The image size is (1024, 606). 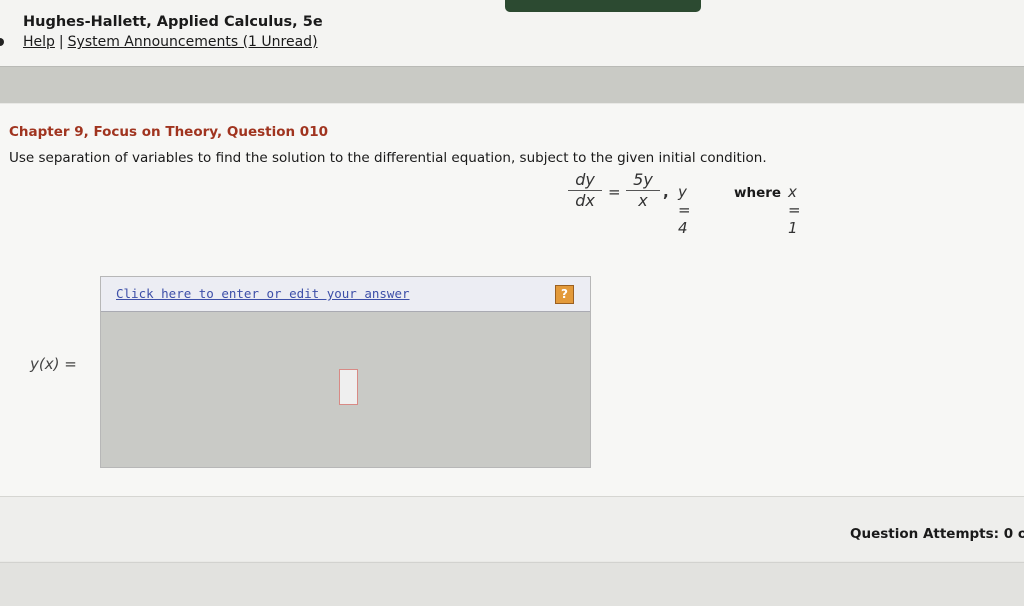 What do you see at coordinates (794, 210) in the screenshot?
I see `initial-condition-x: x = 1` at bounding box center [794, 210].